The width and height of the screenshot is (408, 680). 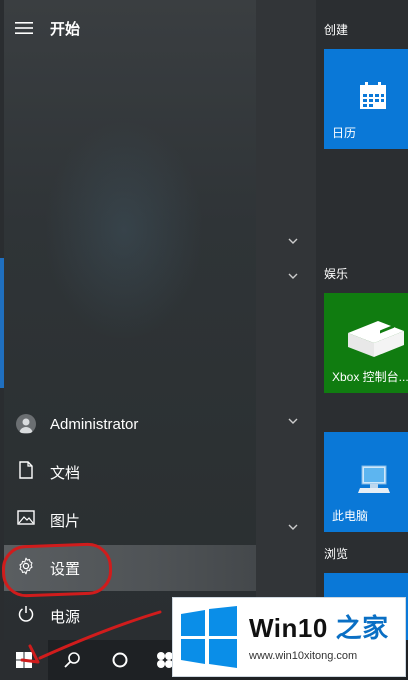 What do you see at coordinates (350, 516) in the screenshot?
I see `tile-label: 此电脑` at bounding box center [350, 516].